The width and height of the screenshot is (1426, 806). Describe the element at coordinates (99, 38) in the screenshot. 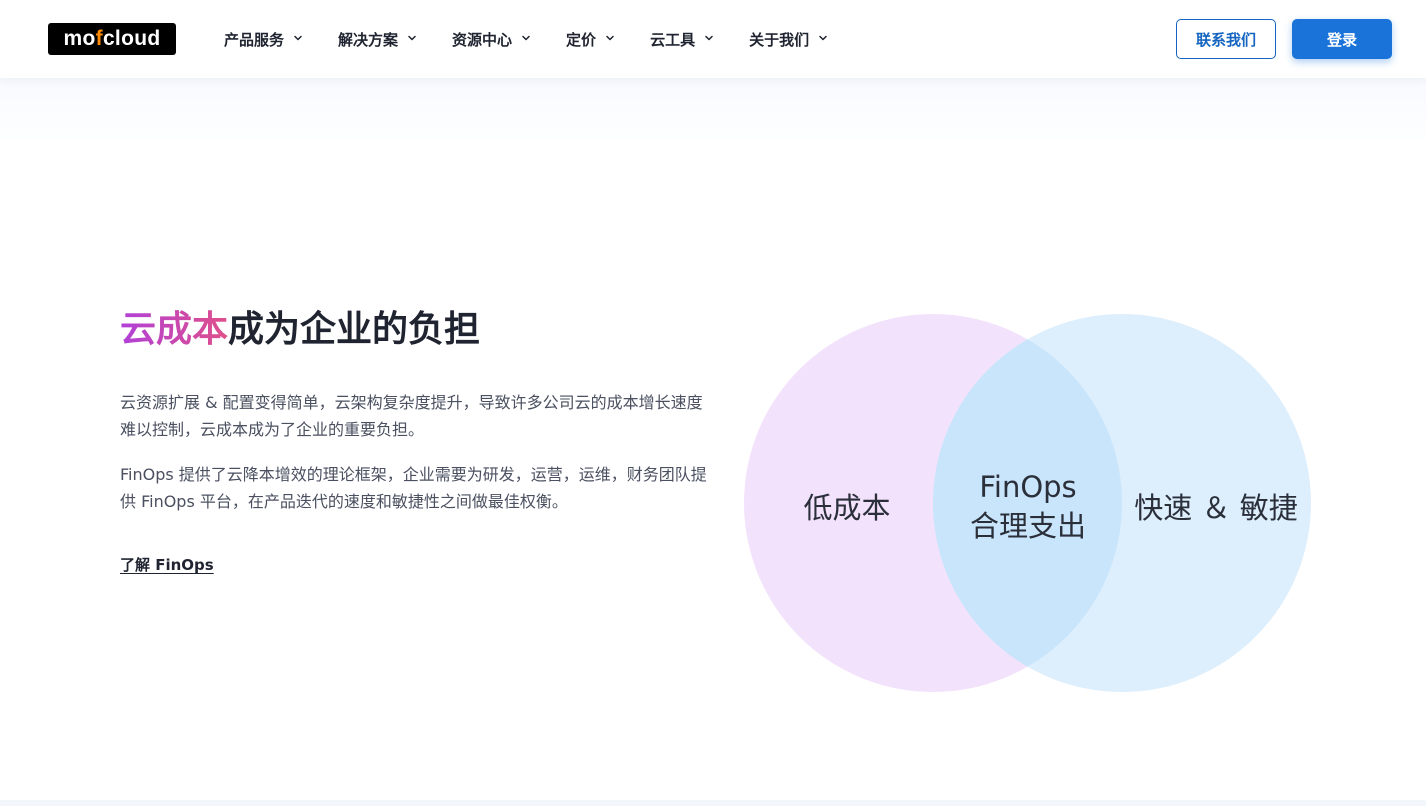

I see `logo-text-accent: f` at that location.